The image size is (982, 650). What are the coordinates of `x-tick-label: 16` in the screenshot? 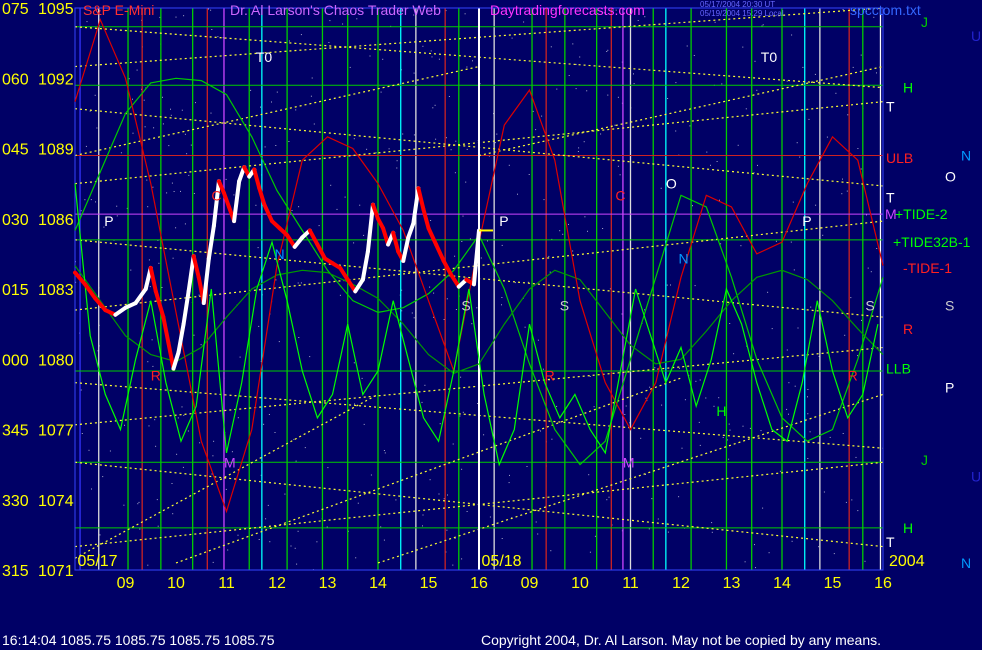 It's located at (479, 583).